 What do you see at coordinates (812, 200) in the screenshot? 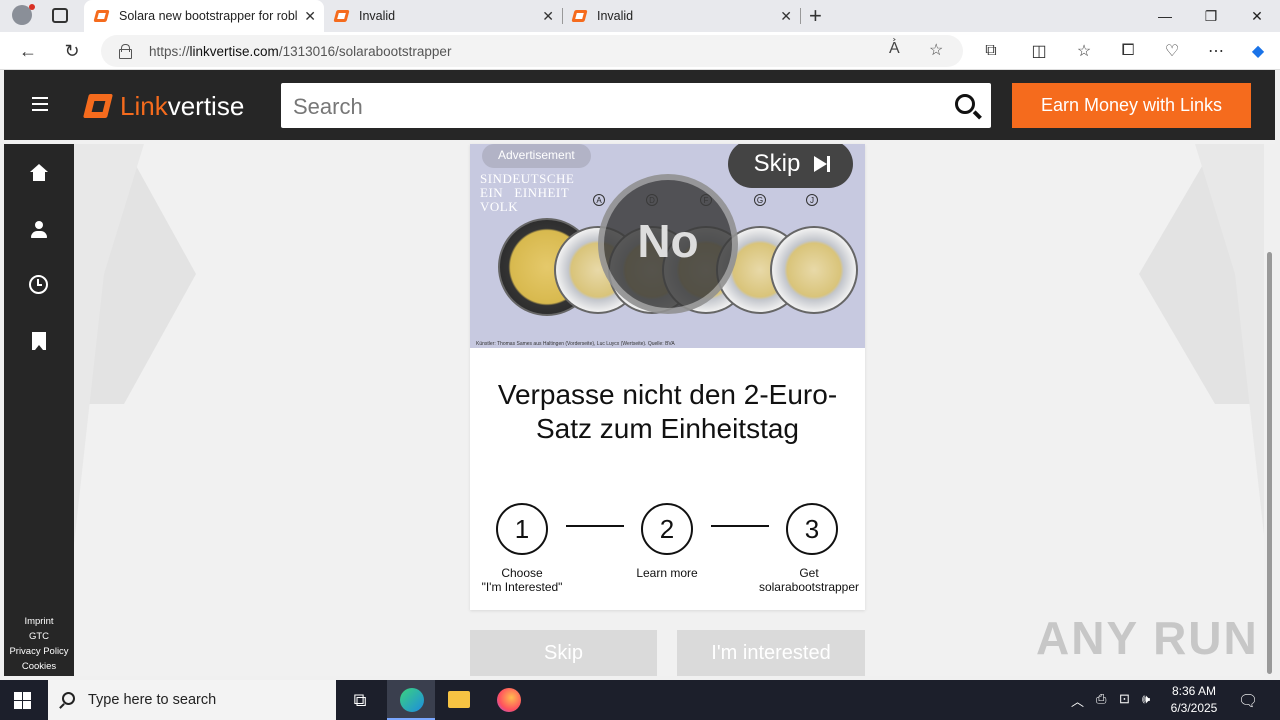
I see `coin-letter: J` at bounding box center [812, 200].